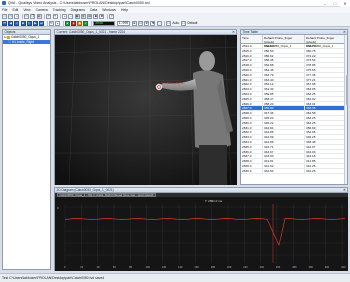 This screenshot has width=350, height=282. What do you see at coordinates (325, 170) in the screenshot?
I see `table-cell: 342.26` at bounding box center [325, 170].